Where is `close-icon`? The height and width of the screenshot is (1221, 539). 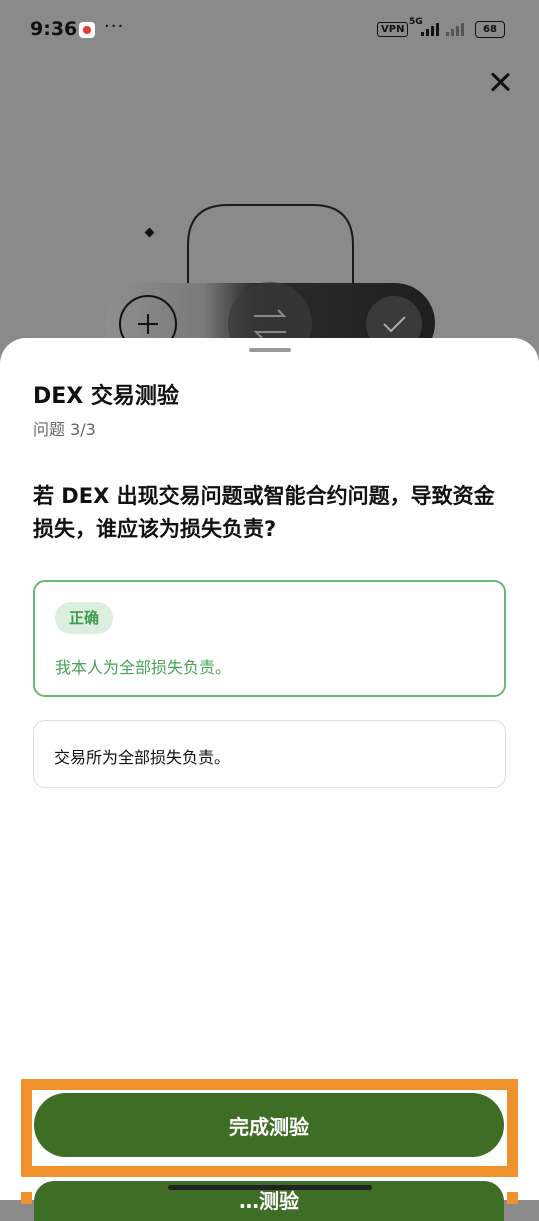
close-icon is located at coordinates (500, 82).